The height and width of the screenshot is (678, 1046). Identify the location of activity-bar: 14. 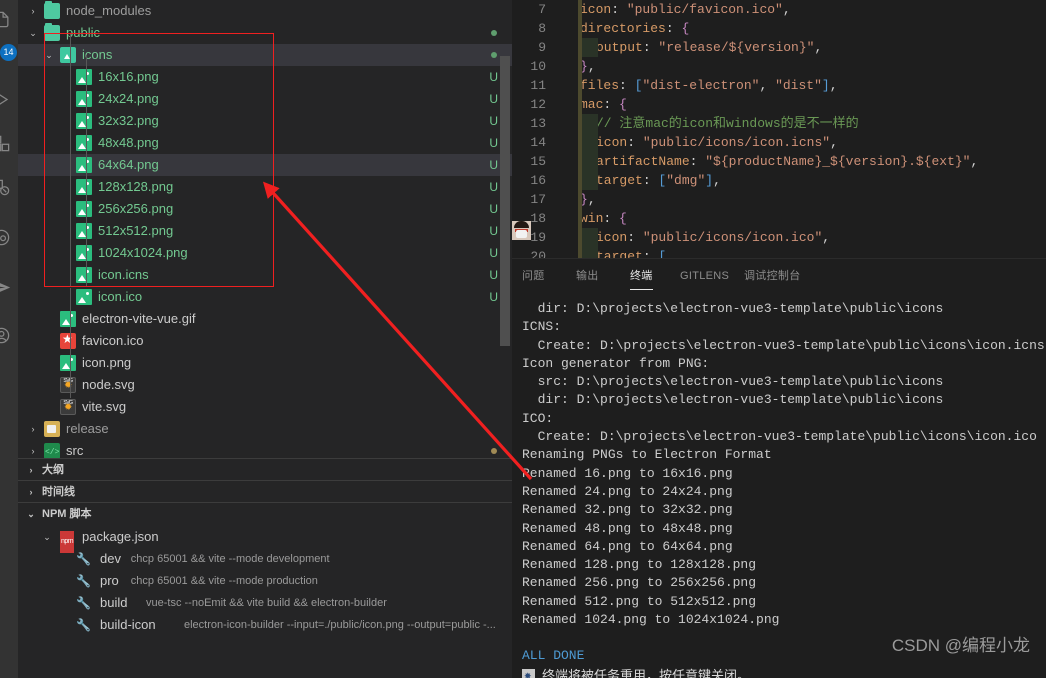
(9, 339).